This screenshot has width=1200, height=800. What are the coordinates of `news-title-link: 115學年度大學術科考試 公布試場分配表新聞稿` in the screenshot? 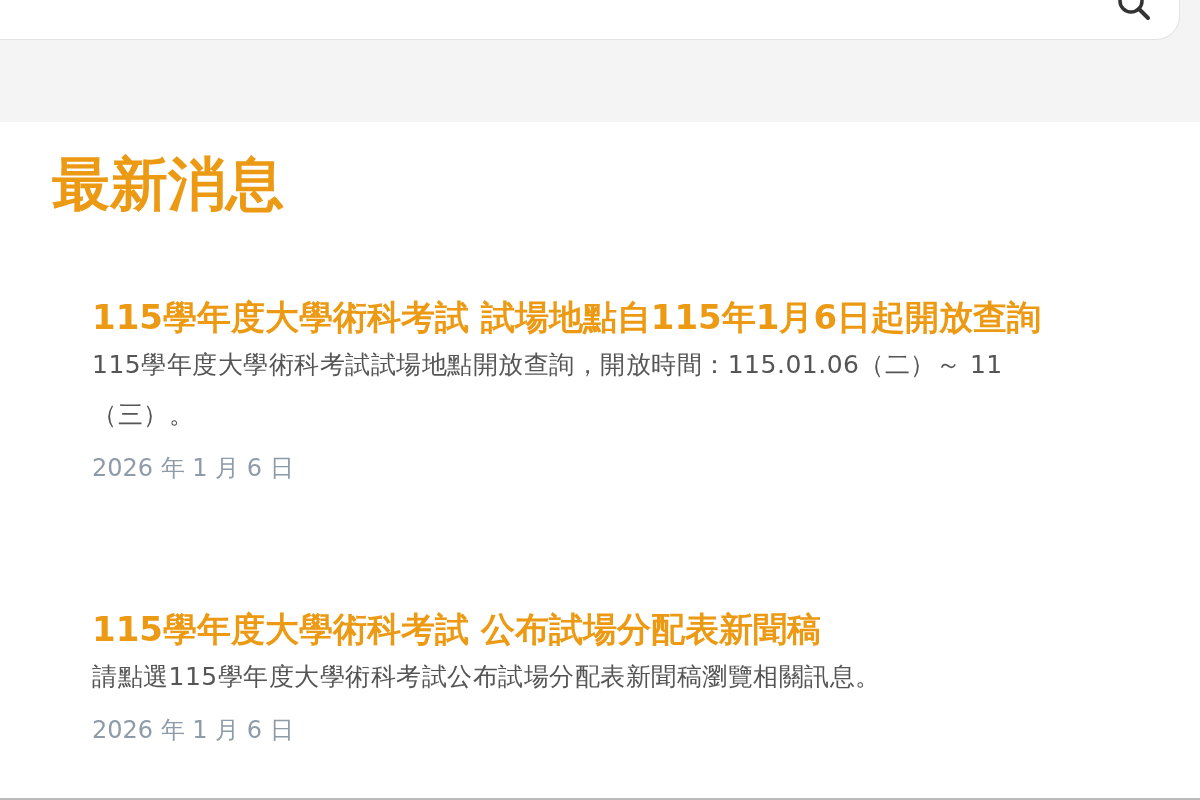 It's located at (456, 629).